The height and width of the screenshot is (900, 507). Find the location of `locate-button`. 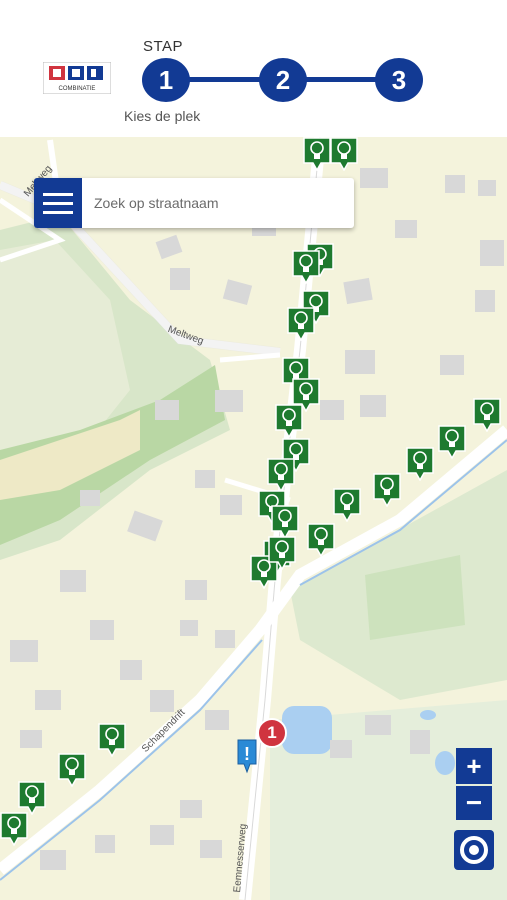

locate-button is located at coordinates (474, 850).